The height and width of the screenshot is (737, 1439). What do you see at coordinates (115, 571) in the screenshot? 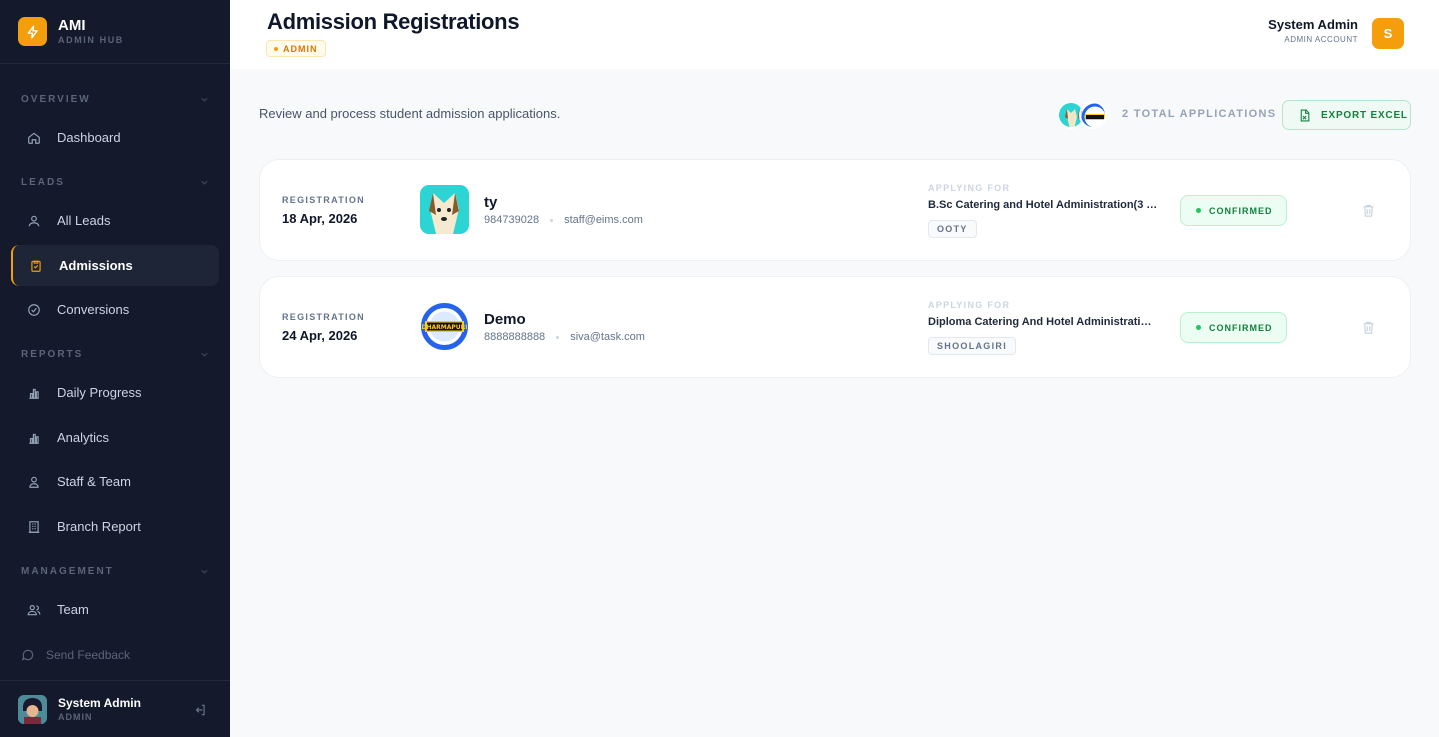
I see `section-management: MANAGEMENT` at bounding box center [115, 571].